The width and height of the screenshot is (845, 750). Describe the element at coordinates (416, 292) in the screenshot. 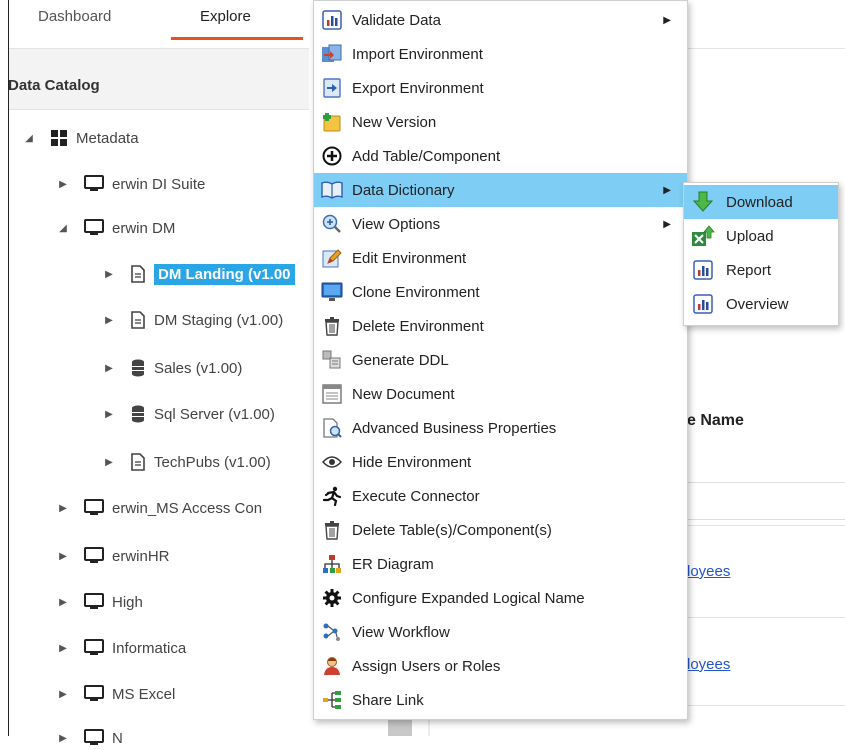

I see `menu-item-label: Clone Environment` at that location.